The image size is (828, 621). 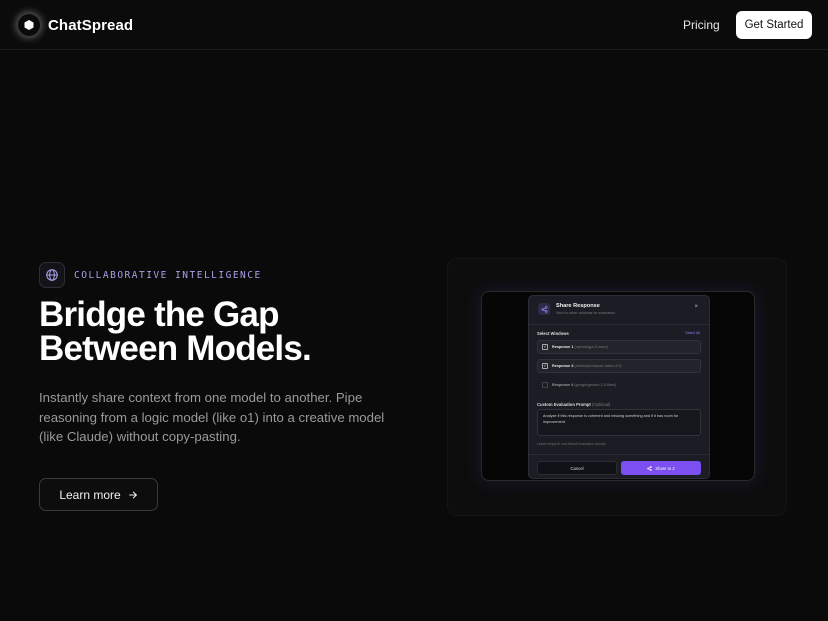 What do you see at coordinates (52, 275) in the screenshot?
I see `globe-icon` at bounding box center [52, 275].